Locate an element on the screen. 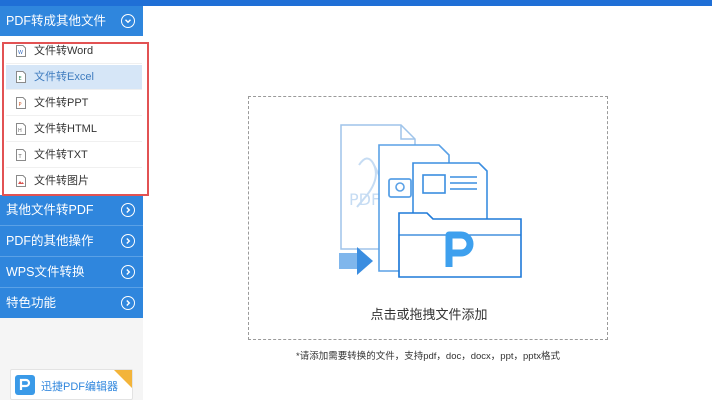 The image size is (712, 400). drop-zone-label: 点击或拖拽文件添加 is located at coordinates (429, 314).